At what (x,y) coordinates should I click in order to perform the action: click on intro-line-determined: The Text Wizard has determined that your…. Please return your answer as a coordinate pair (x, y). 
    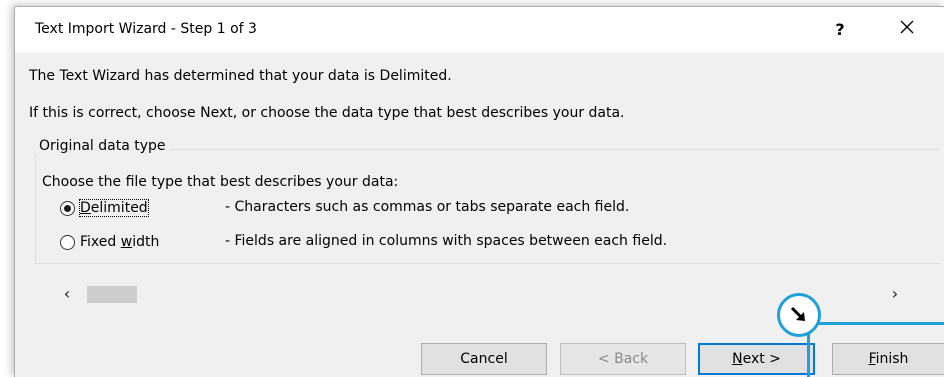
    Looking at the image, I should click on (240, 76).